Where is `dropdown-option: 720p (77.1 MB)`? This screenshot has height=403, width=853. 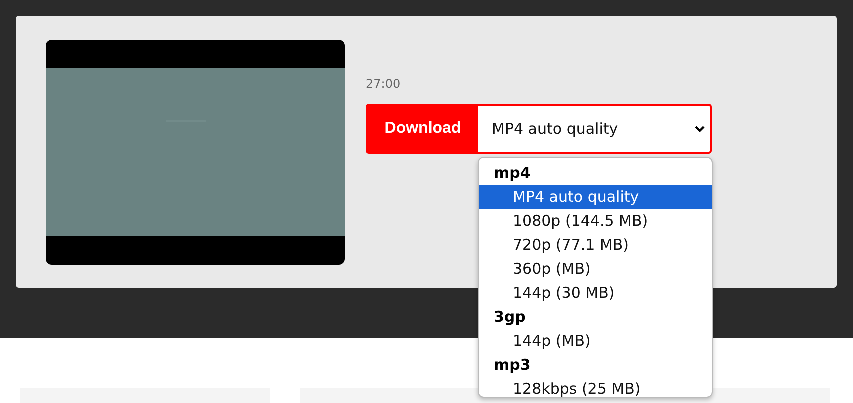
dropdown-option: 720p (77.1 MB) is located at coordinates (595, 245).